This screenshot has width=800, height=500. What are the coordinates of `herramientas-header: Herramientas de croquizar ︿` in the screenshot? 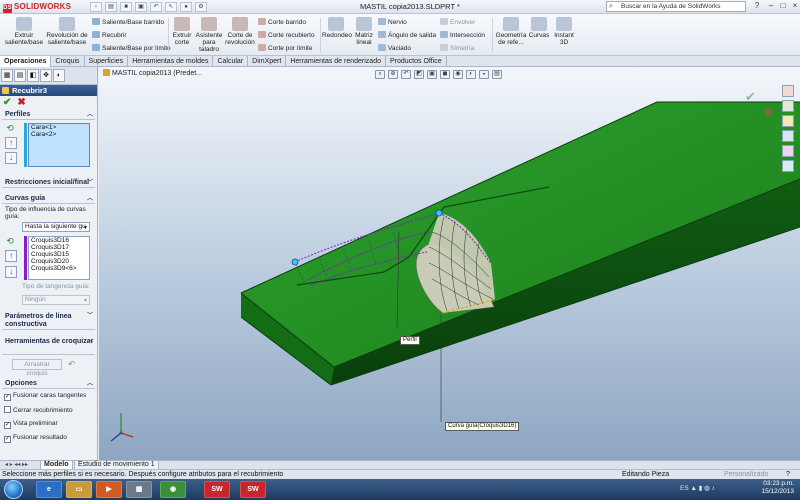 It's located at (48, 346).